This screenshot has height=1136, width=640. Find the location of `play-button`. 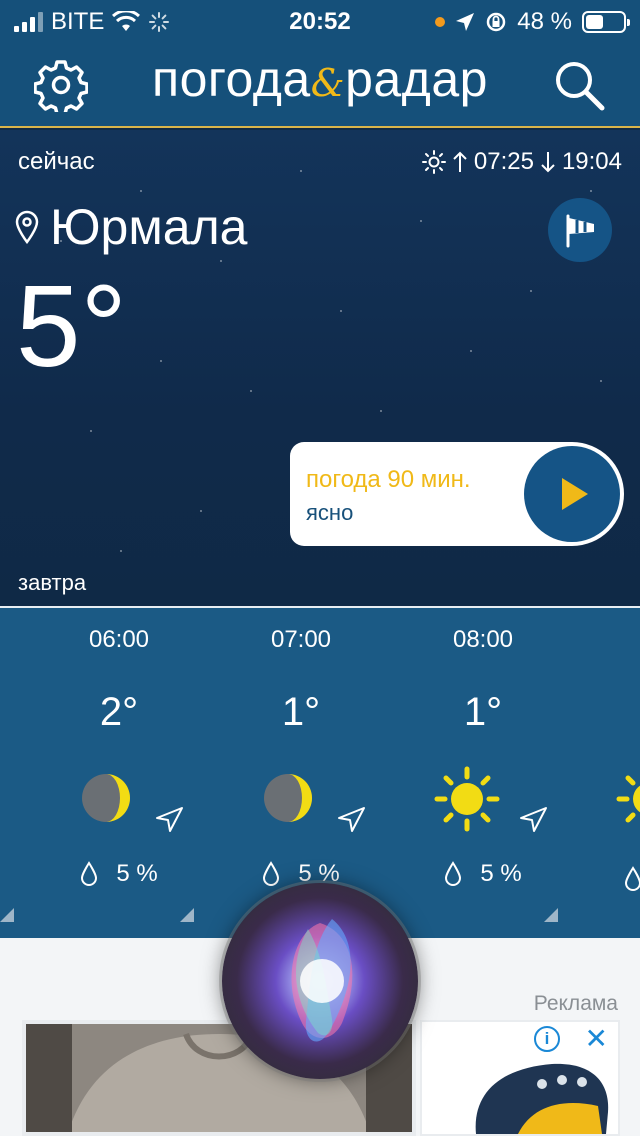

play-button is located at coordinates (572, 494).